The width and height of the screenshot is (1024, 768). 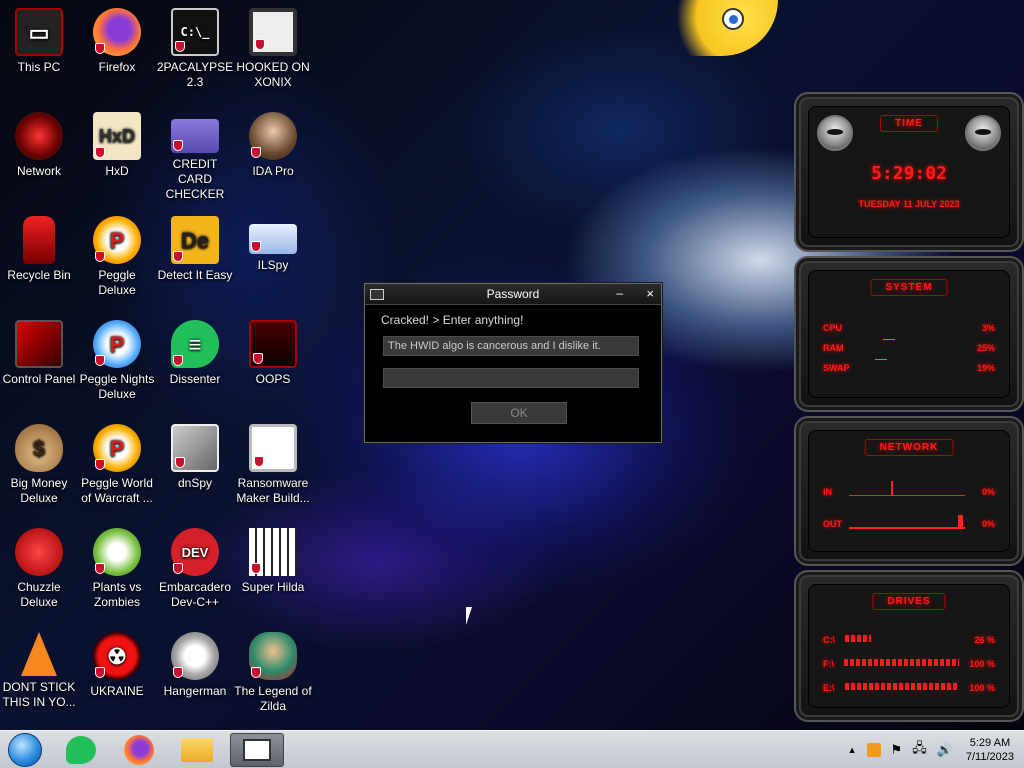 I want to click on minimize-button: –, so click(x=619, y=293).